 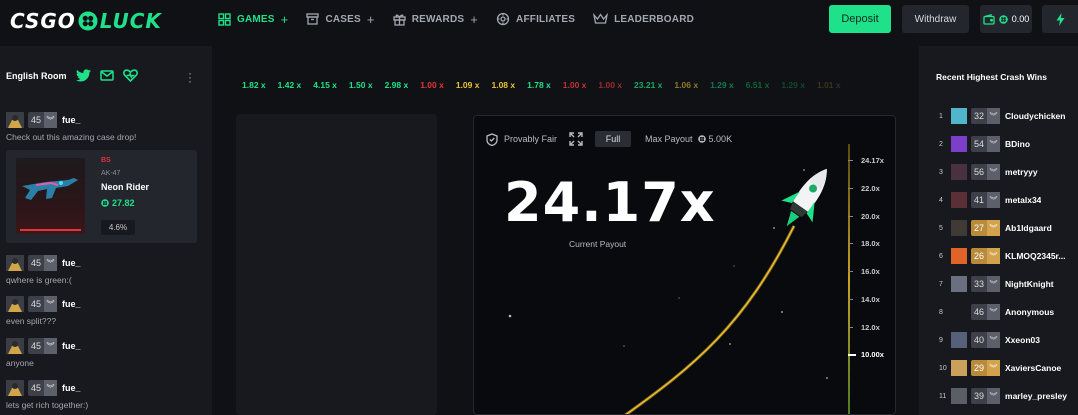 What do you see at coordinates (190, 77) in the screenshot?
I see `chat-menu-icon: · · ·` at bounding box center [190, 77].